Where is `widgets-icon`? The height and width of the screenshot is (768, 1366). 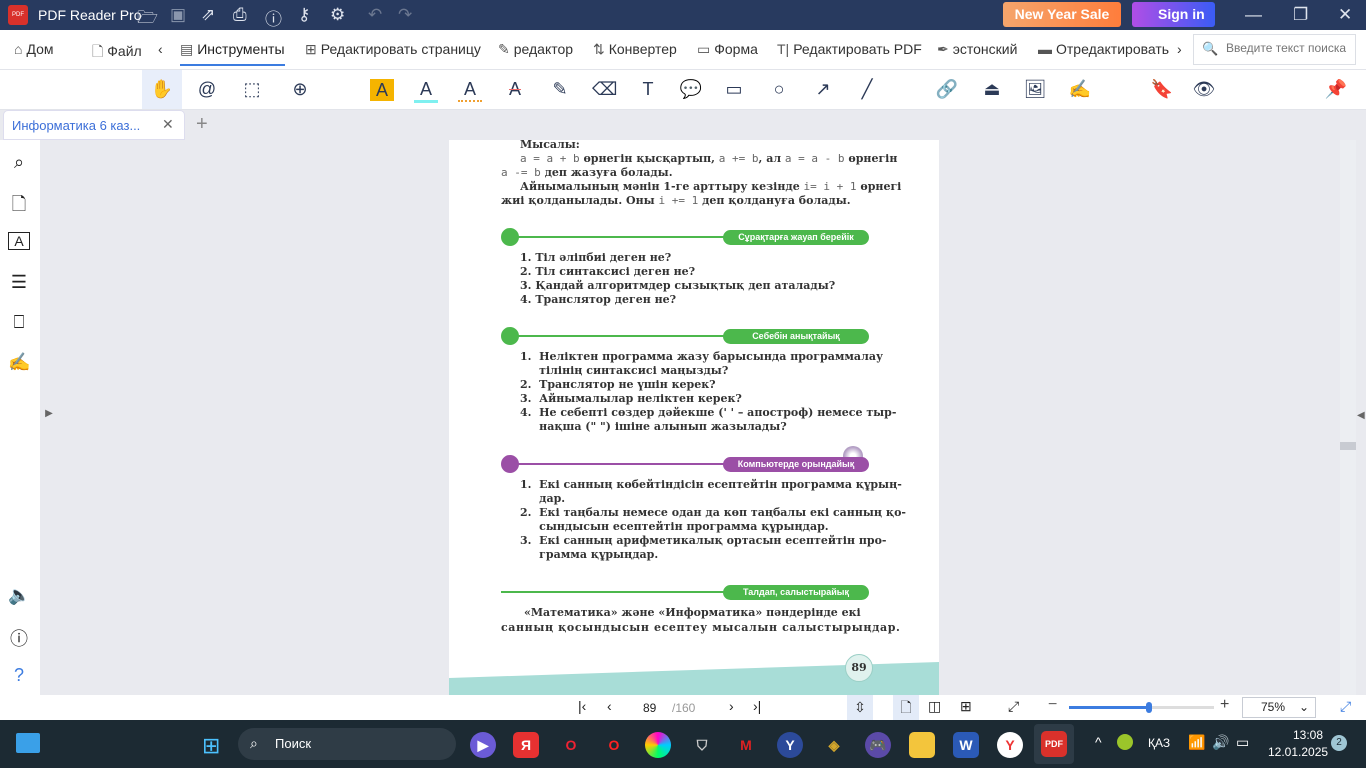 widgets-icon is located at coordinates (28, 743).